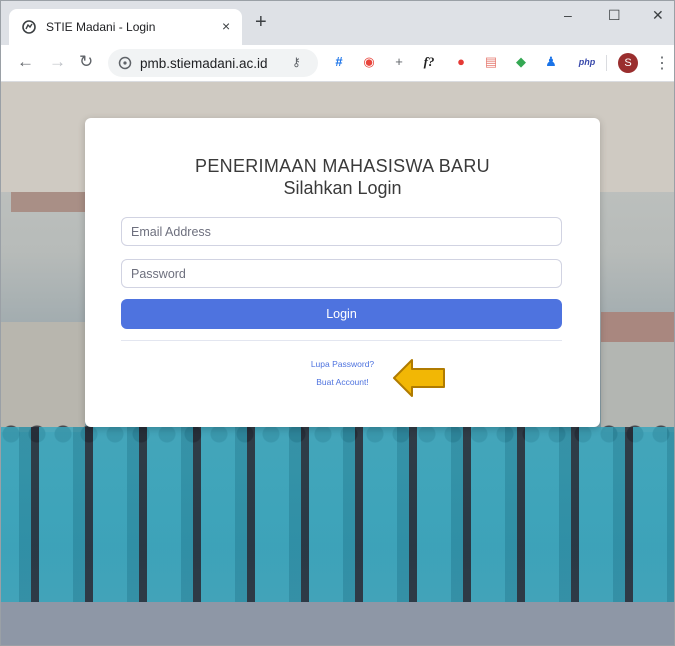 Image resolution: width=675 pixels, height=646 pixels. Describe the element at coordinates (342, 382) in the screenshot. I see `create-account-link: Buat Account!` at that location.